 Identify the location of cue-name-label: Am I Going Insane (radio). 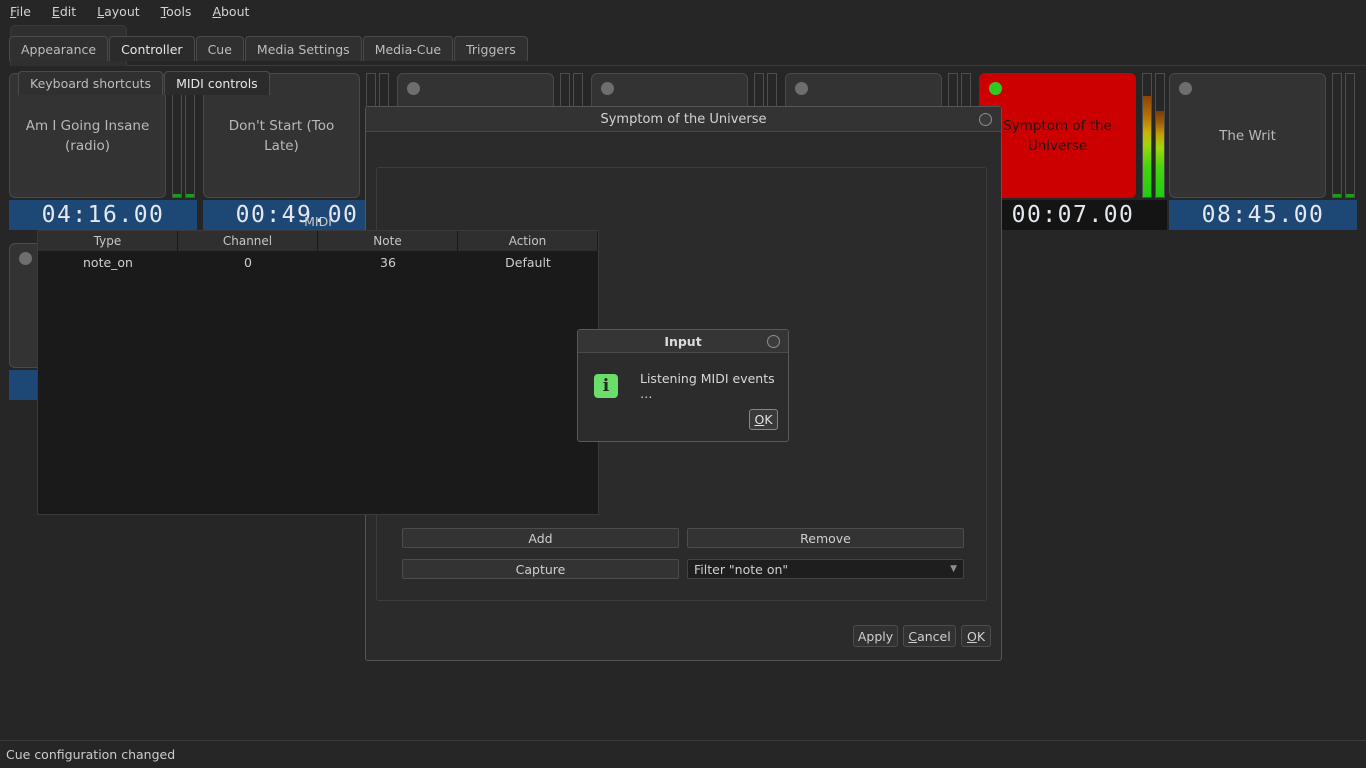
(87, 135).